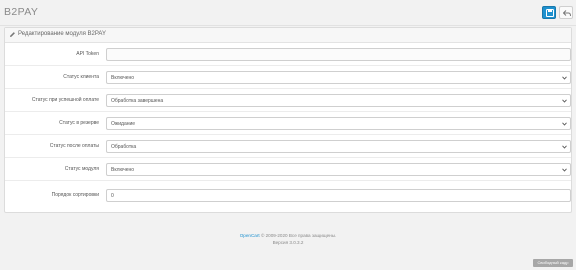 This screenshot has height=270, width=576. I want to click on form-row-module-status: Статус модуля Включено, so click(288, 170).